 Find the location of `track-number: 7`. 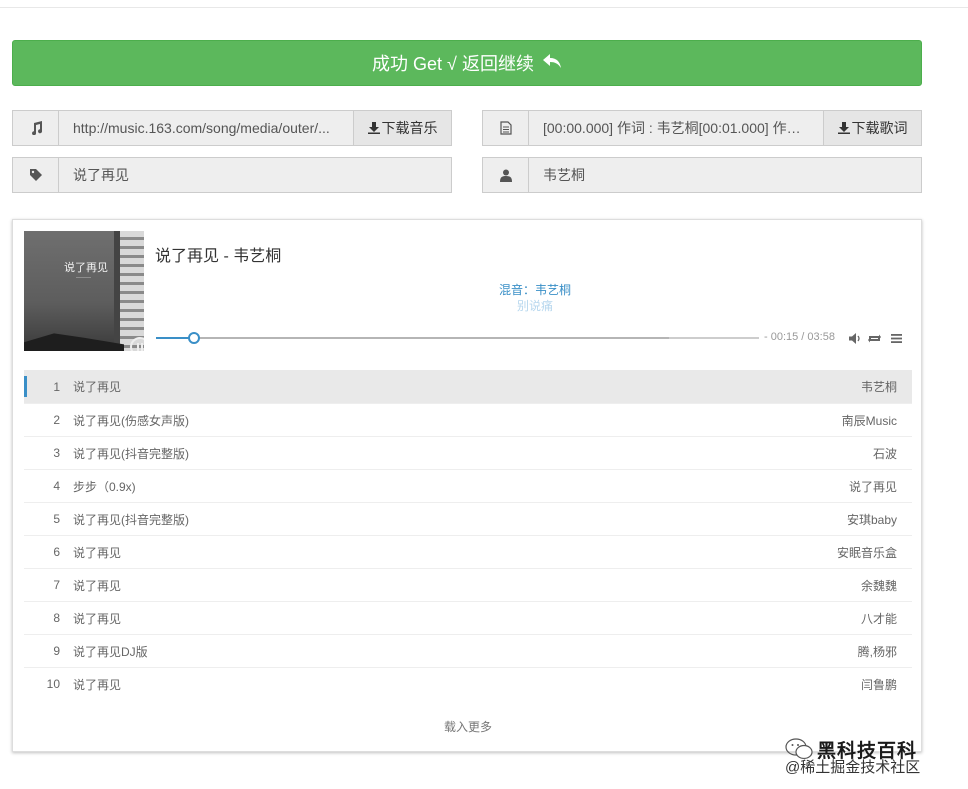

track-number: 7 is located at coordinates (56, 585).